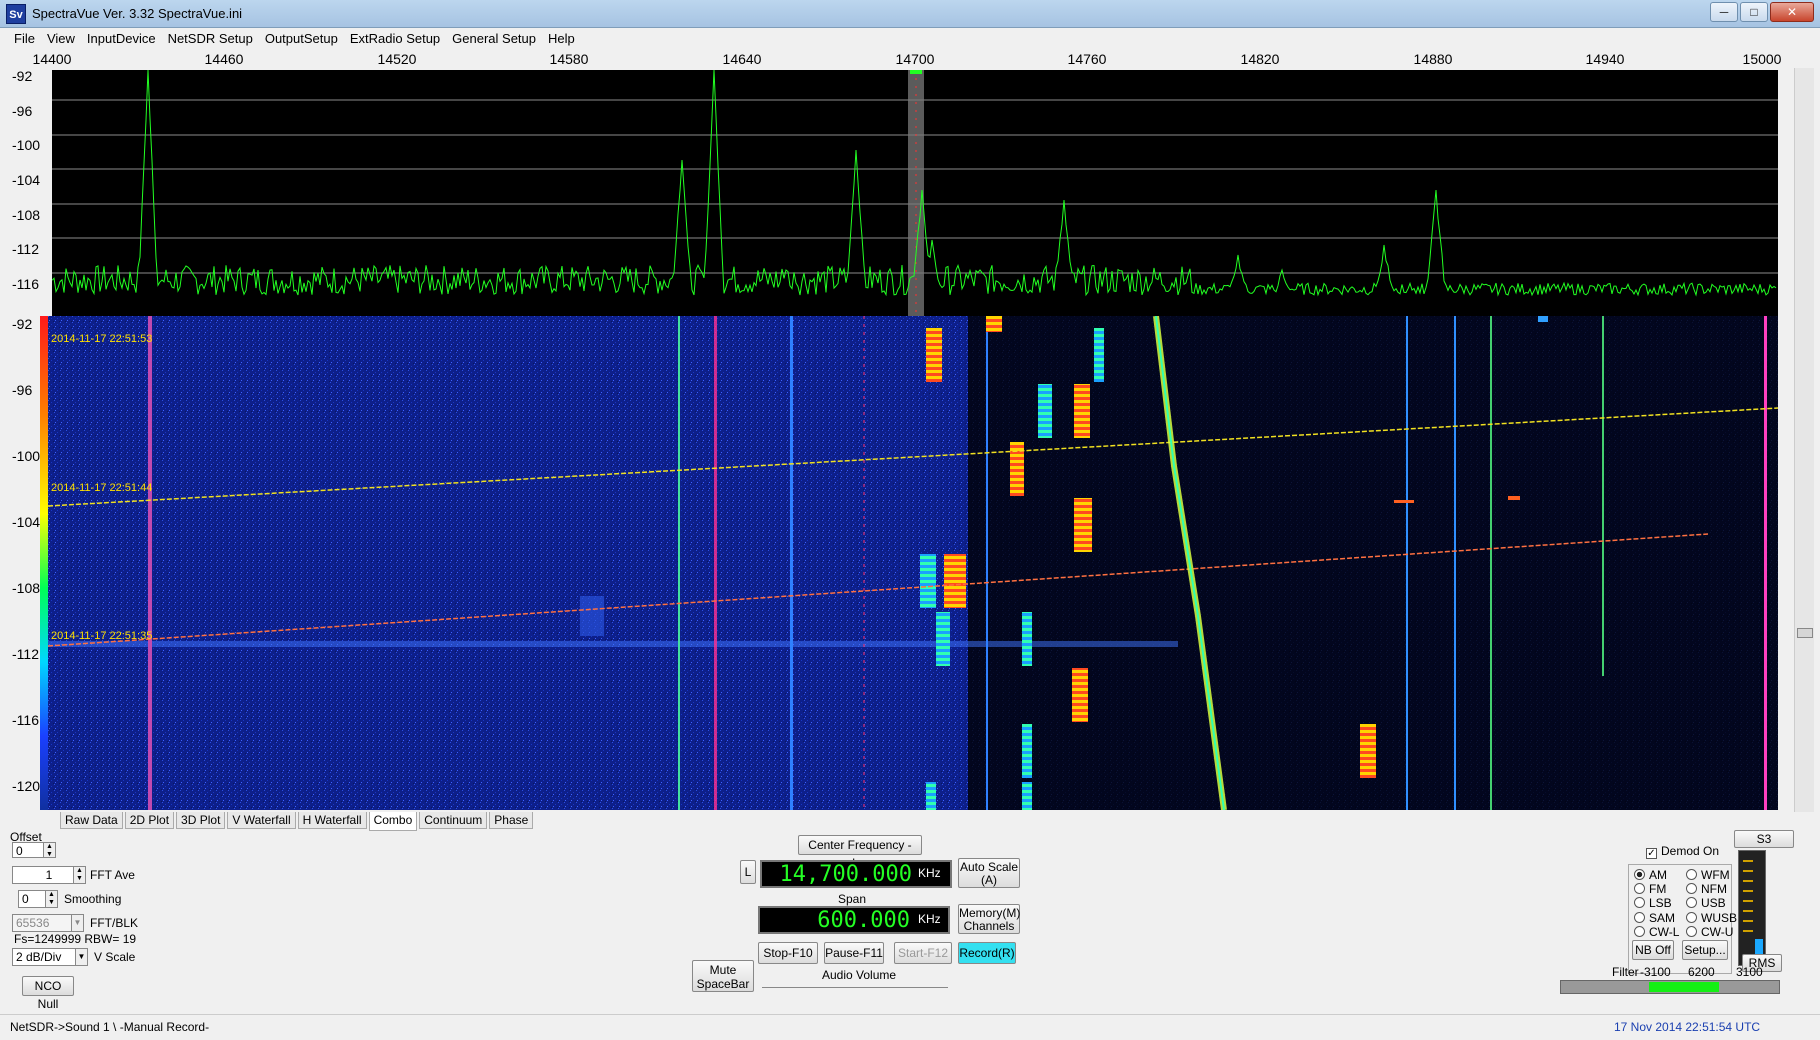 The image size is (1820, 1040). Describe the element at coordinates (855, 985) in the screenshot. I see `audio-volume-slider` at that location.